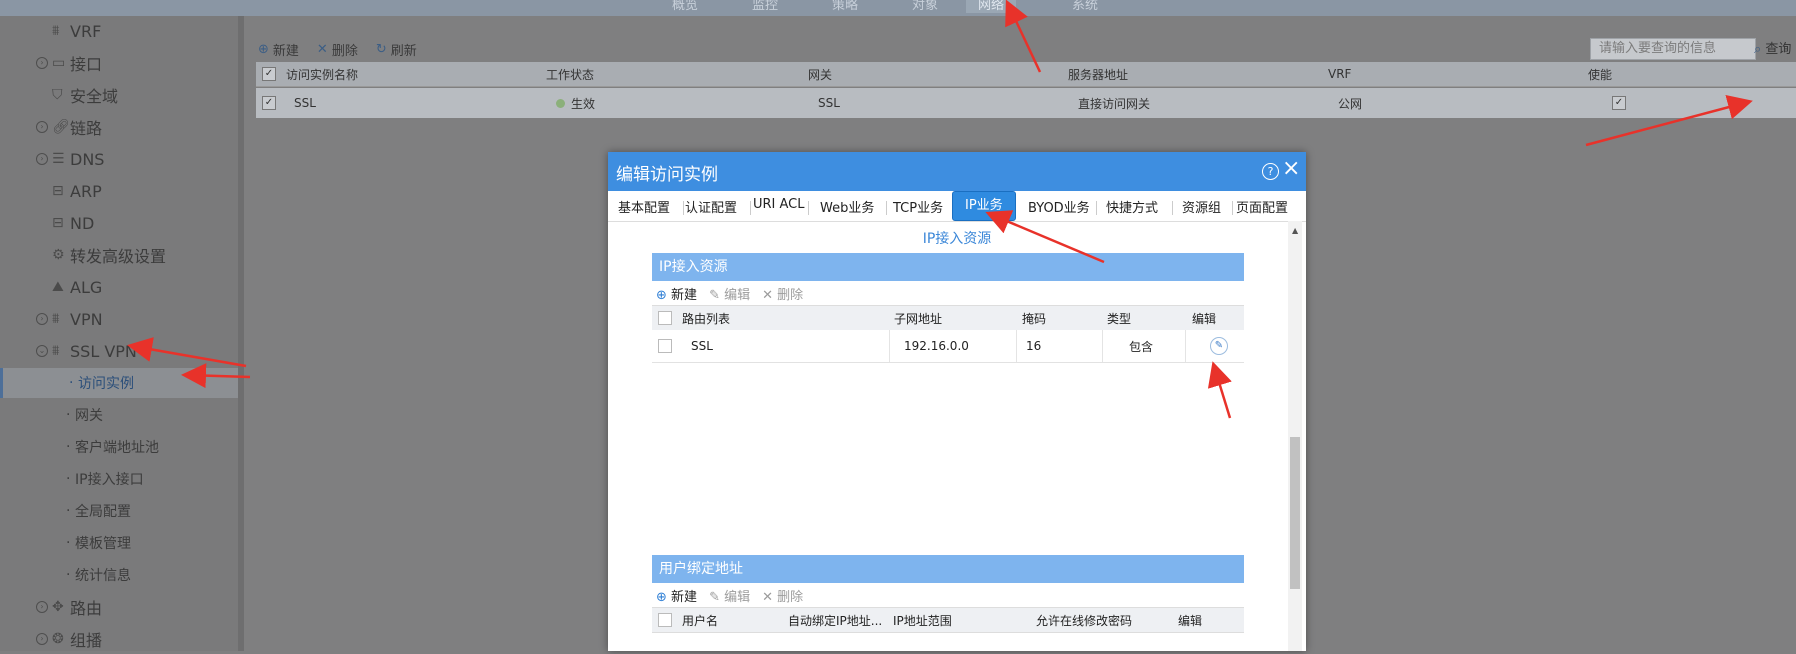  I want to click on sidebar-item-alg: ⛰ ALG, so click(119, 287).